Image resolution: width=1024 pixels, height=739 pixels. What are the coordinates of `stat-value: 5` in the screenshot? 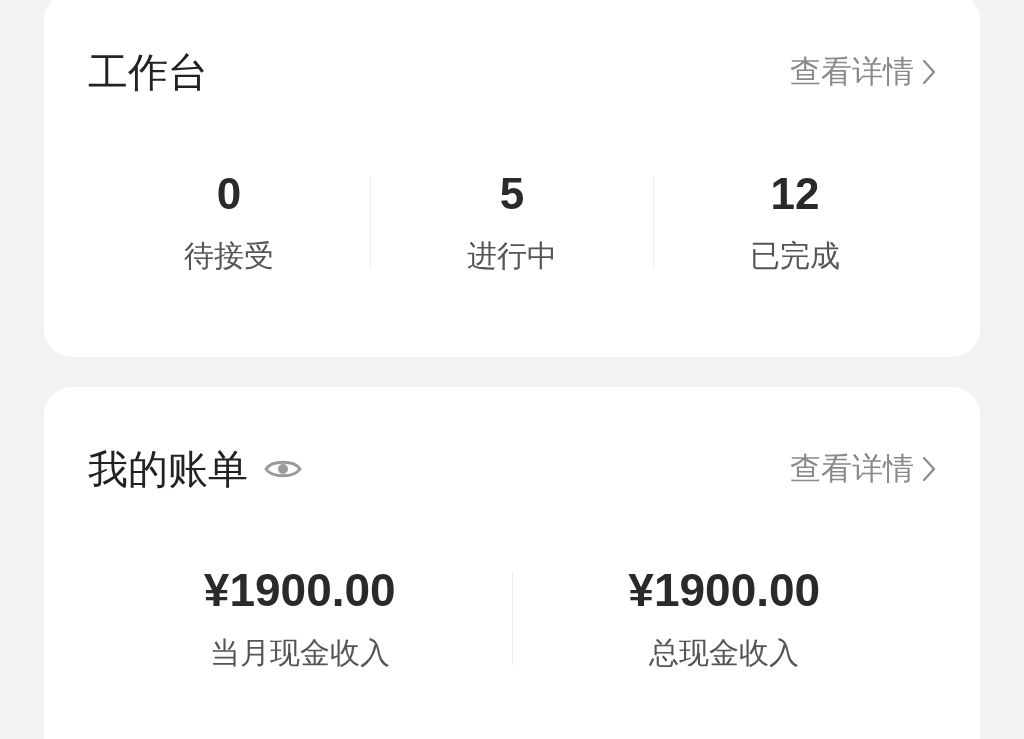 It's located at (512, 194).